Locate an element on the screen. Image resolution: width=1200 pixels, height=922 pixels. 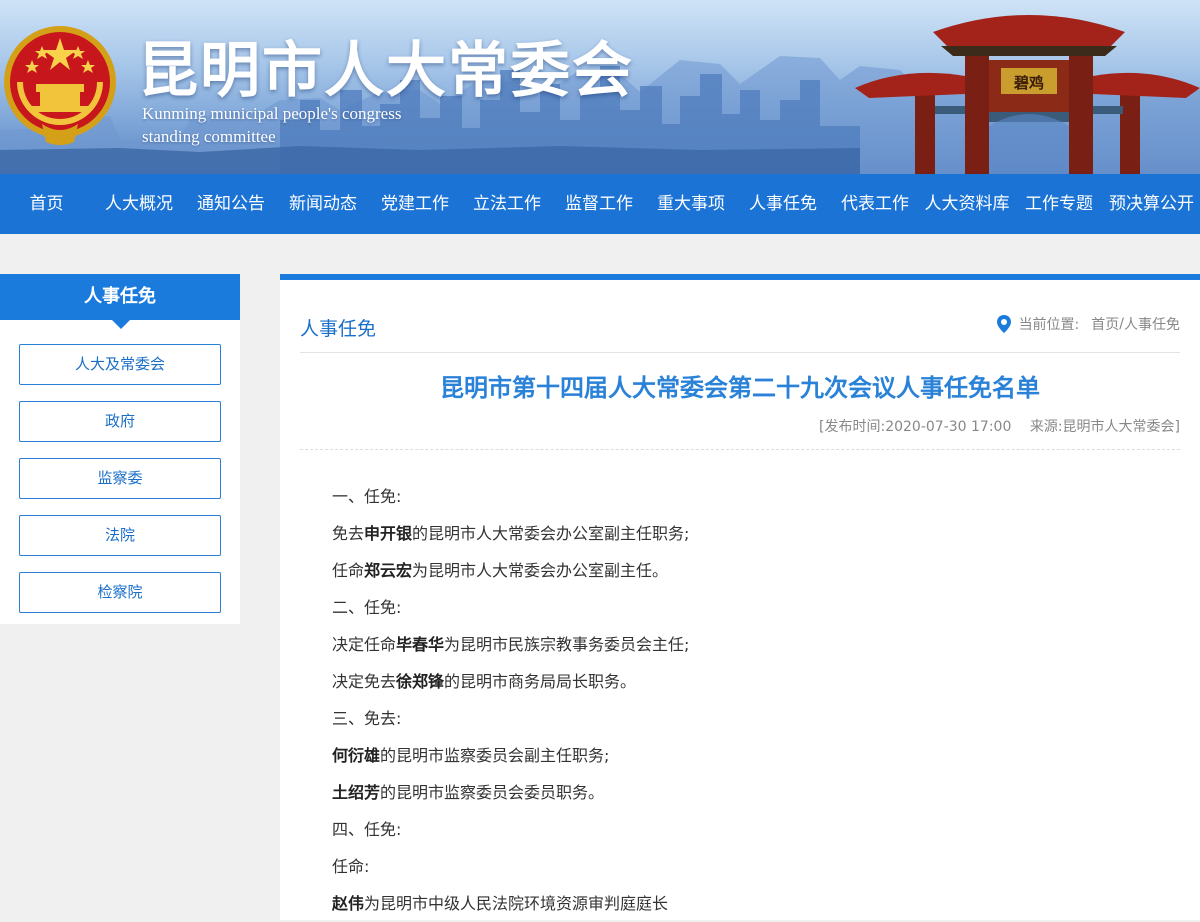
location-pin-icon is located at coordinates (1003, 324).